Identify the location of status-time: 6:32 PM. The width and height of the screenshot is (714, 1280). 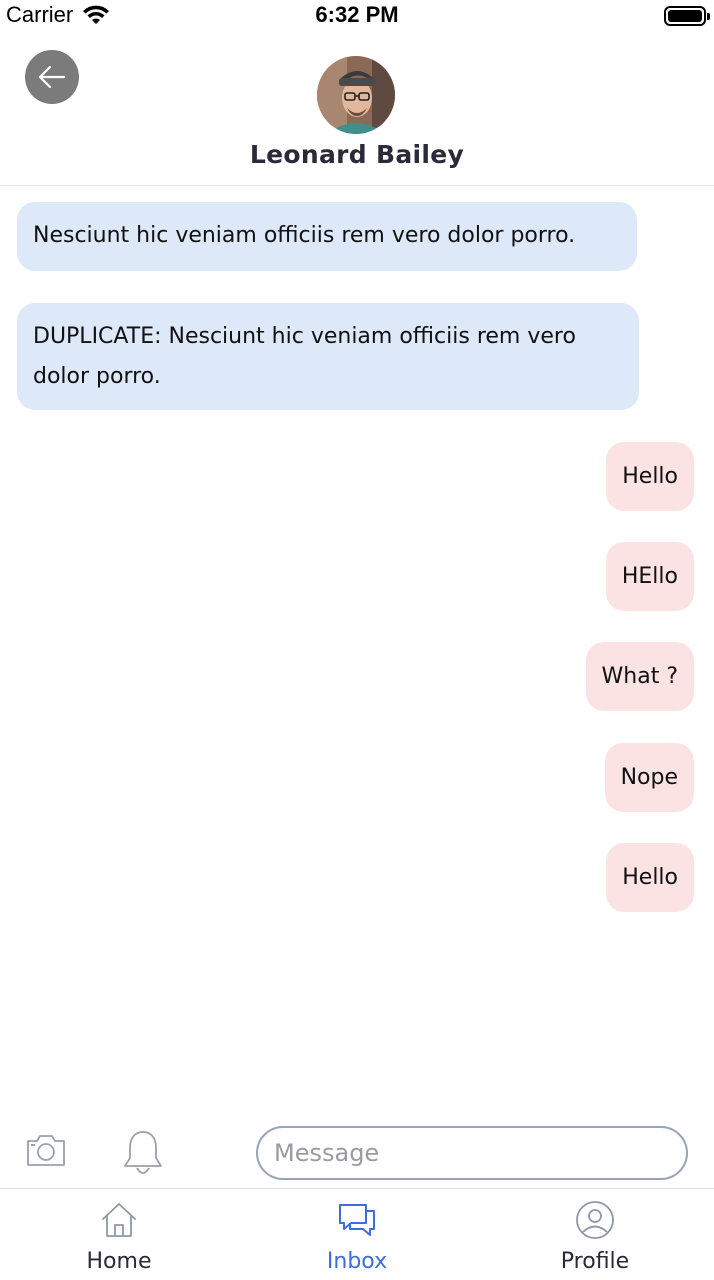
(357, 14).